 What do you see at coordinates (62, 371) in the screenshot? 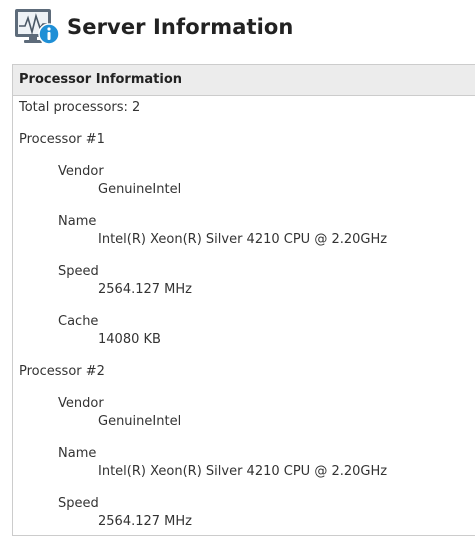
I see `processor-title: Processor #2` at bounding box center [62, 371].